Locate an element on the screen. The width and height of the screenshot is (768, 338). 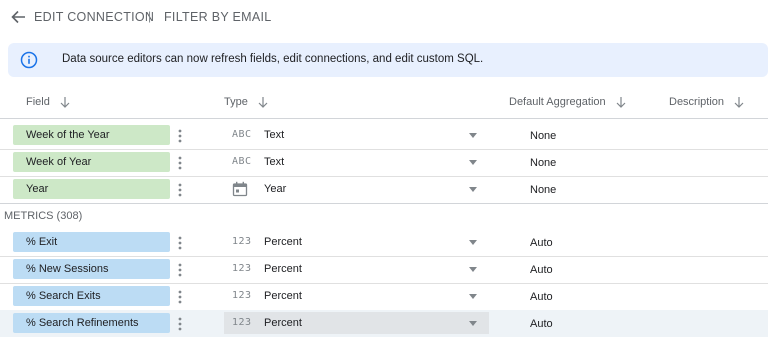
field-name-chip: % Exit is located at coordinates (91, 242).